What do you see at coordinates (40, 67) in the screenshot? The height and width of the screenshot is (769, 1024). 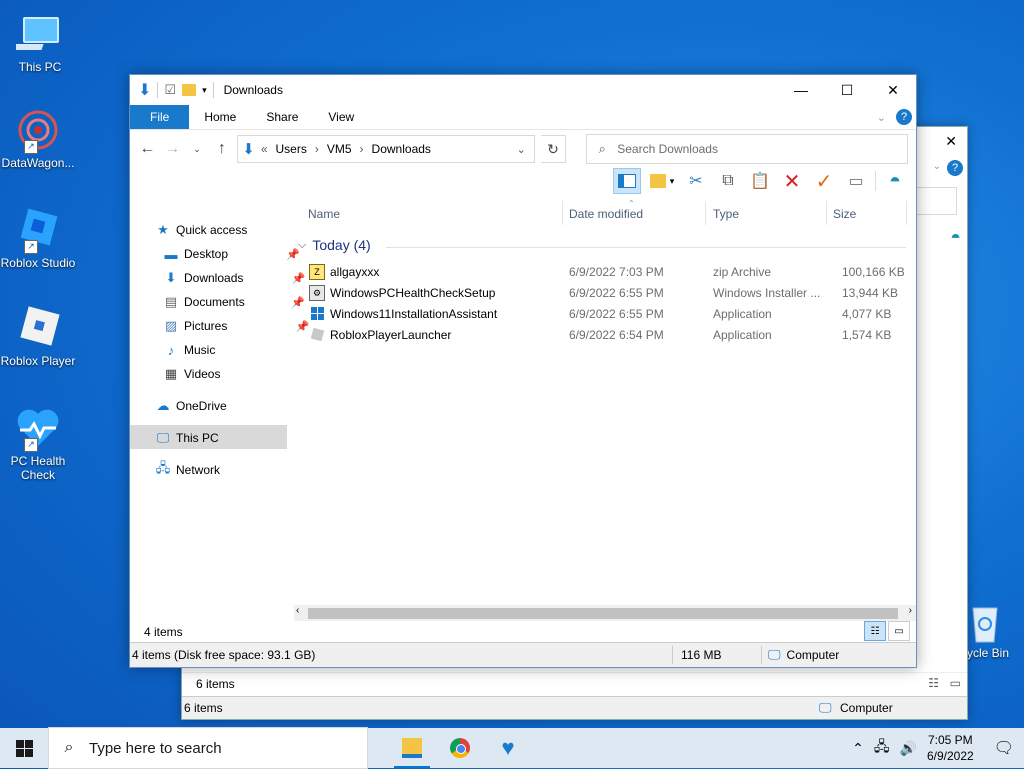 I see `desktop-icon-label: This PC` at bounding box center [40, 67].